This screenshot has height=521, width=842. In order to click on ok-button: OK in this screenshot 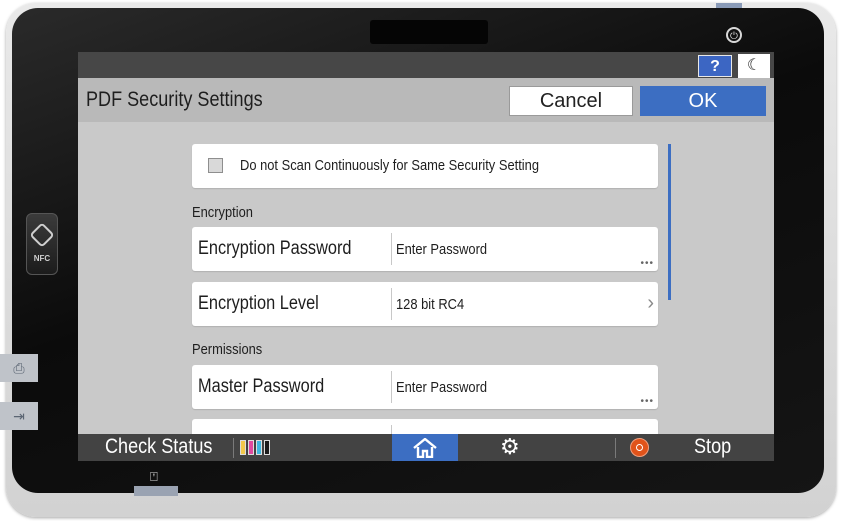, I will do `click(703, 101)`.